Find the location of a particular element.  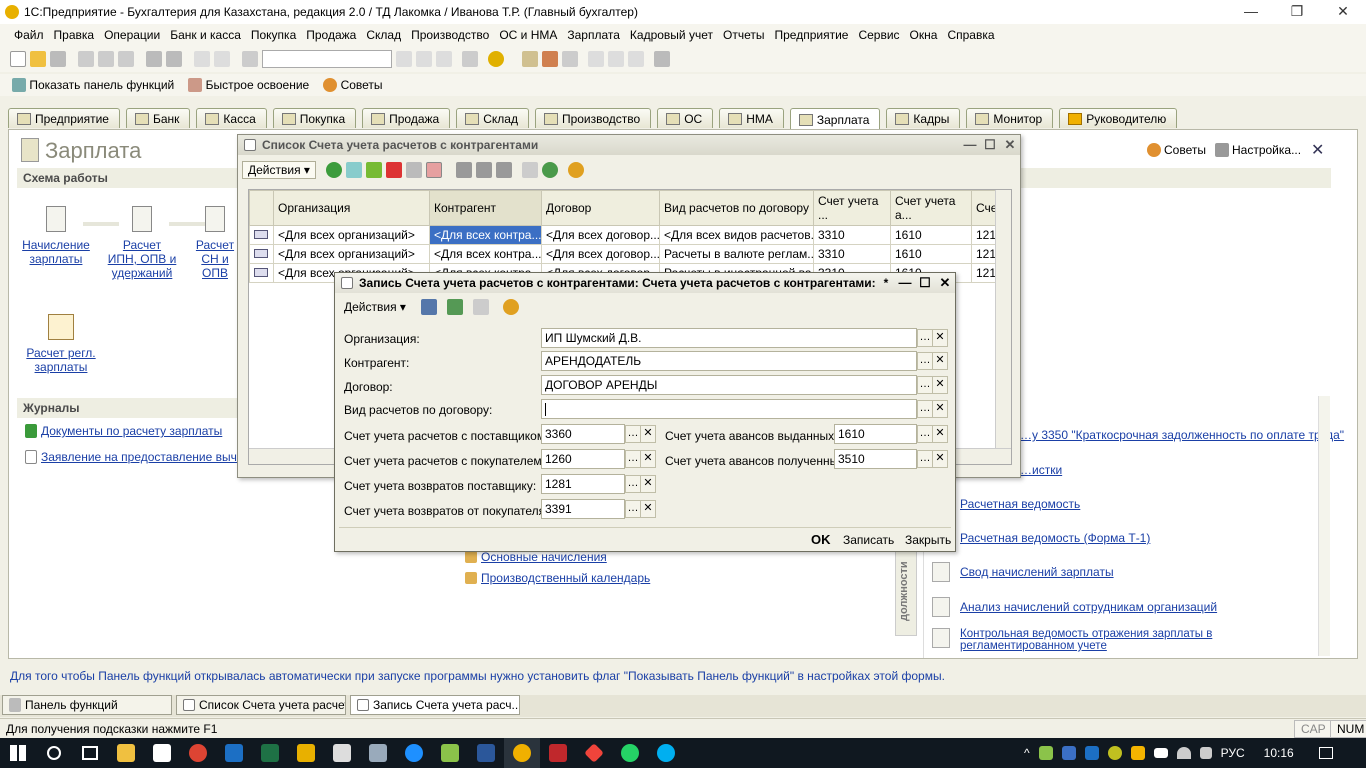

cut-icon is located at coordinates (86, 59).